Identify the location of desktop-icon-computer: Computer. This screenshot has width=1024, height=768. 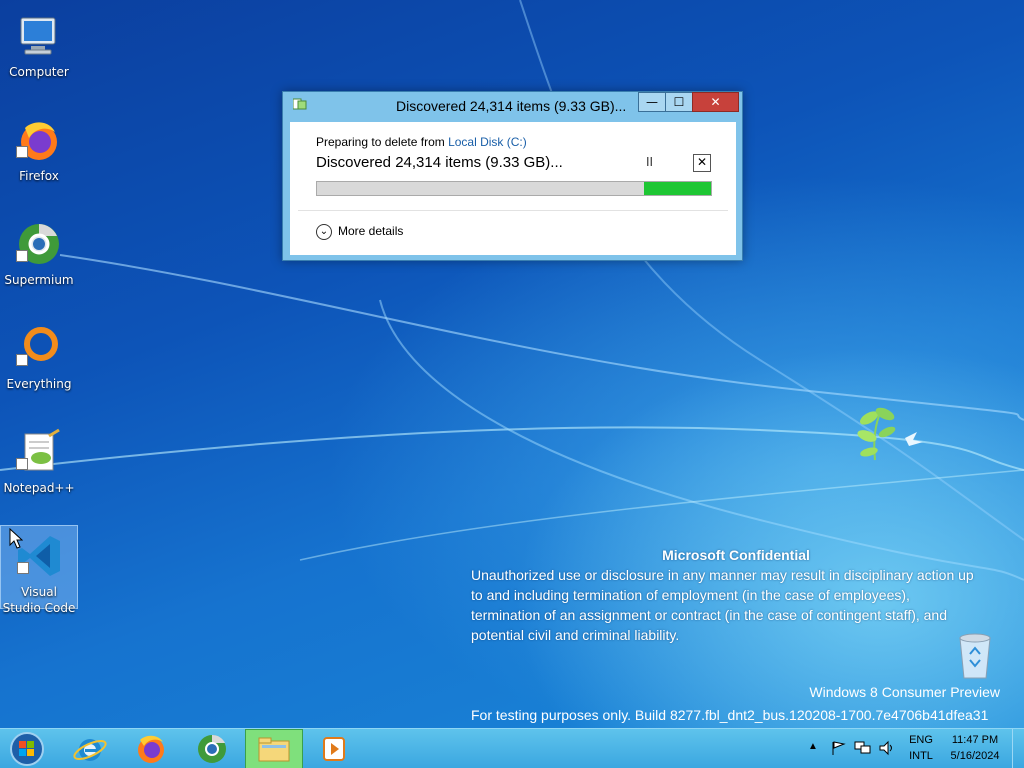
(39, 48).